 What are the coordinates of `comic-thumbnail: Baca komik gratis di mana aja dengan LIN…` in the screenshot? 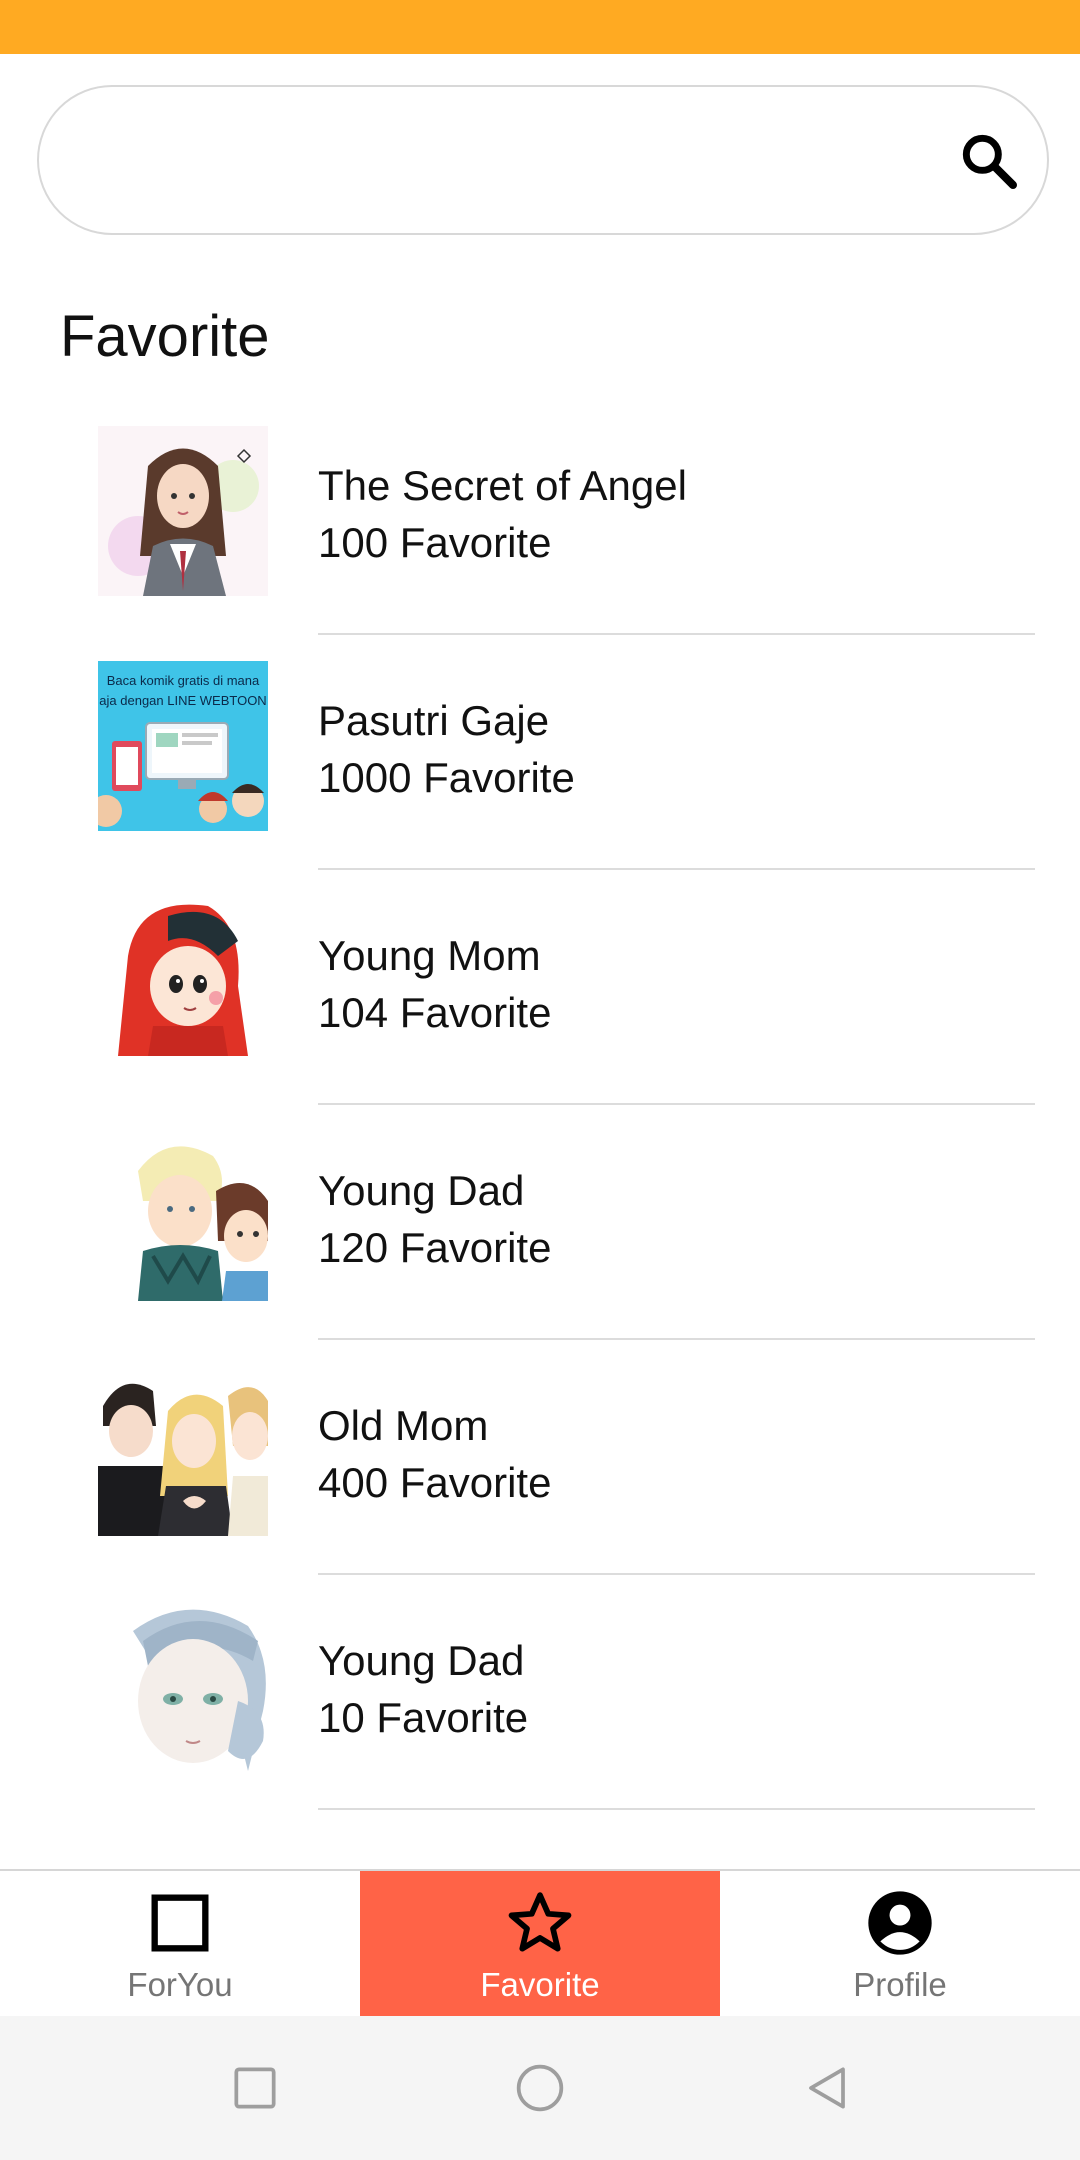 It's located at (183, 746).